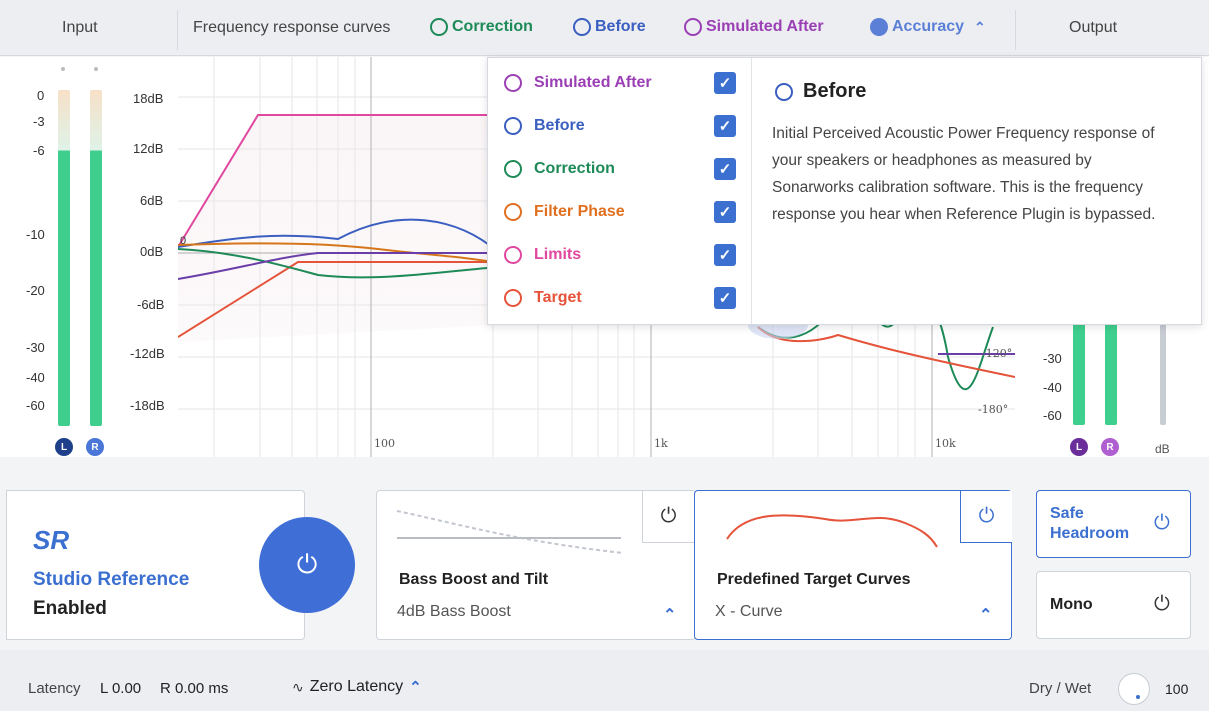 Image resolution: width=1209 pixels, height=711 pixels. What do you see at coordinates (183, 241) in the screenshot?
I see `zero-marker: 0` at bounding box center [183, 241].